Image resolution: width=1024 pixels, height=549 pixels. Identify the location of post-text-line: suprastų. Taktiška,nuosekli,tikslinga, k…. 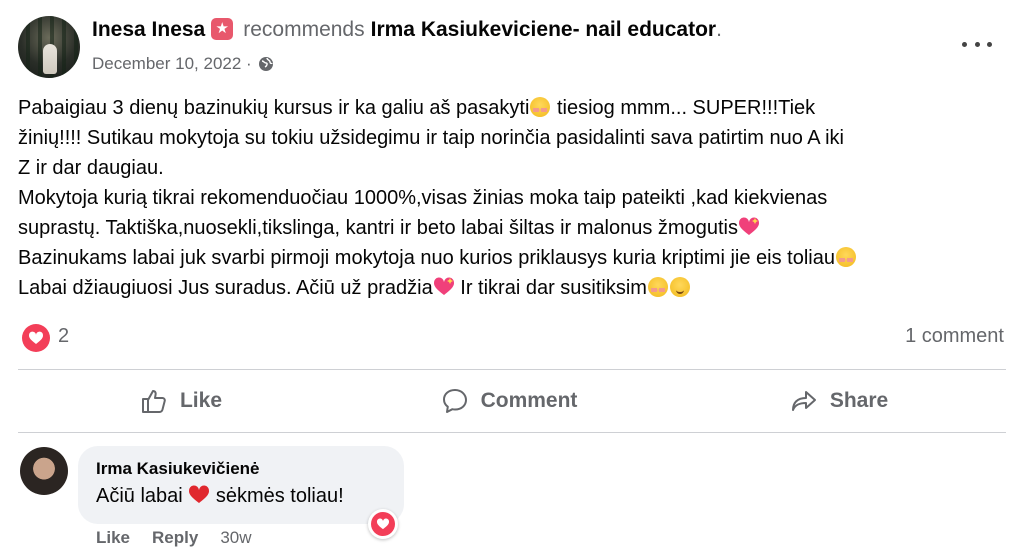
(378, 228).